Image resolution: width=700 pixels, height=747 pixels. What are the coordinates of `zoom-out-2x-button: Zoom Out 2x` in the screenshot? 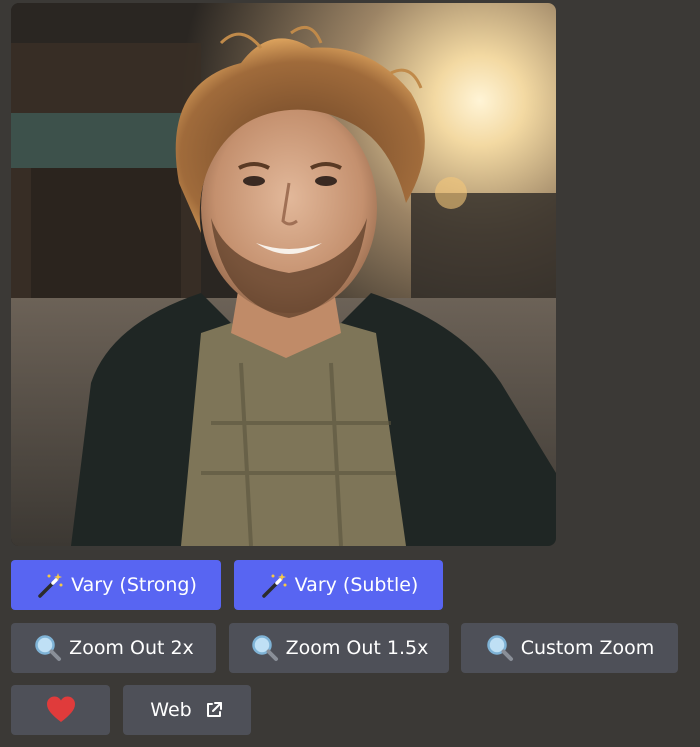 It's located at (113, 648).